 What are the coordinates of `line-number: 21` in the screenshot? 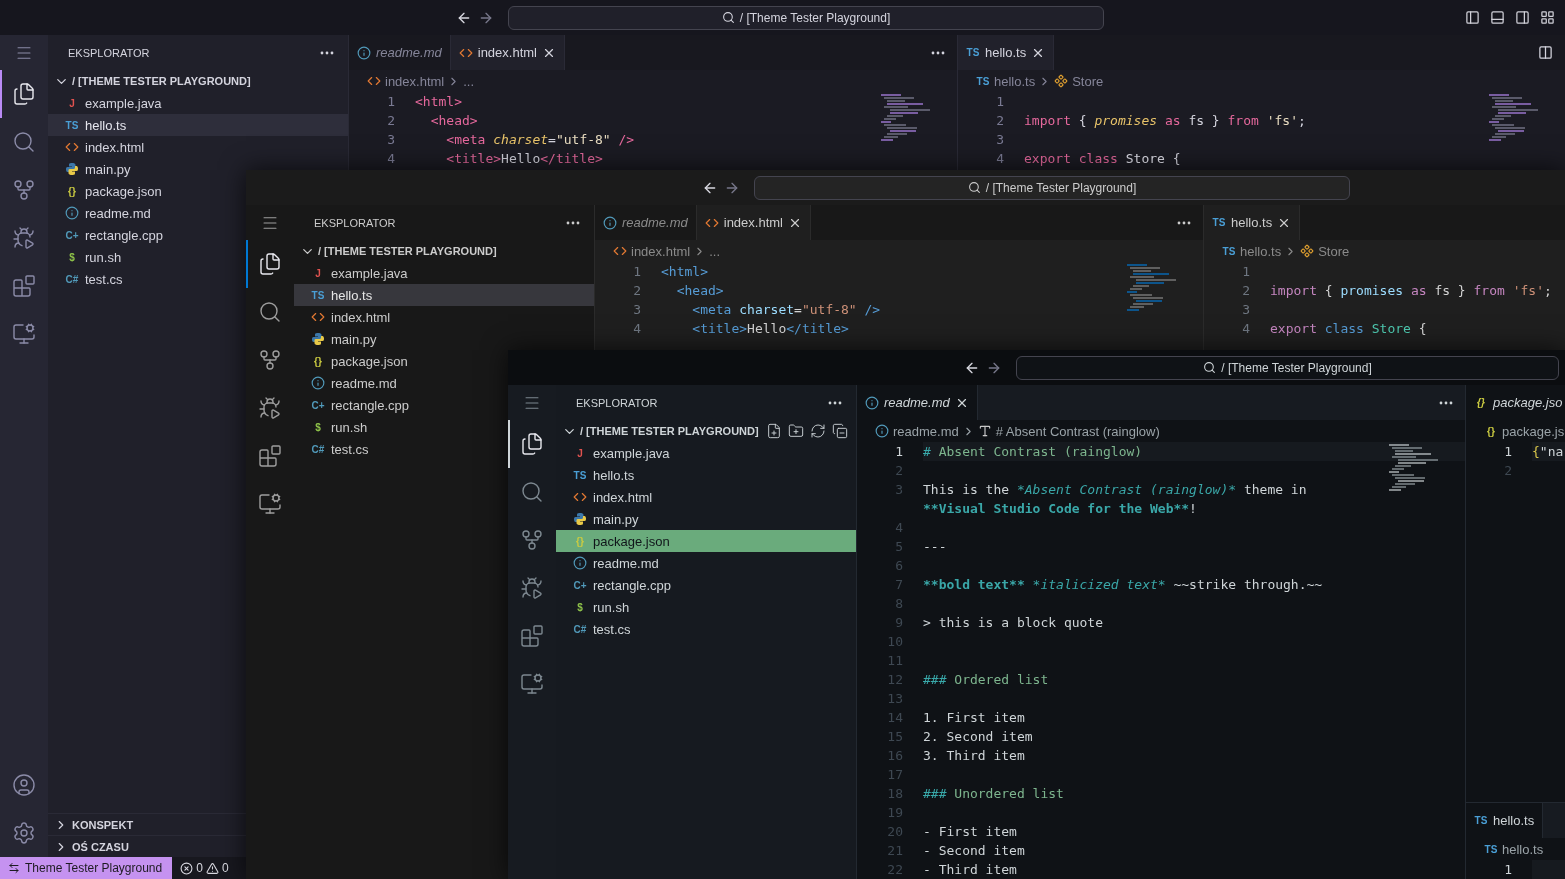 It's located at (894, 850).